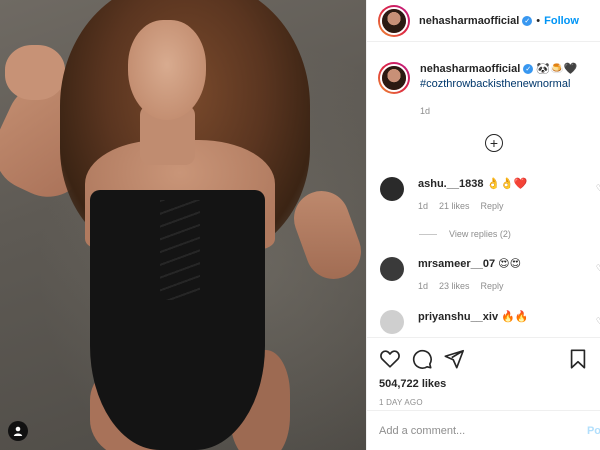  I want to click on caption-time: 1d, so click(498, 111).